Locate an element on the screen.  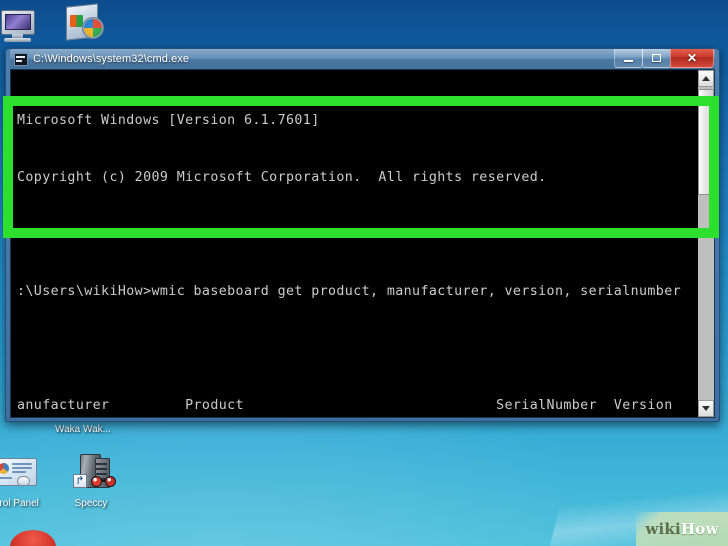
window-controls: ✕ is located at coordinates (664, 58).